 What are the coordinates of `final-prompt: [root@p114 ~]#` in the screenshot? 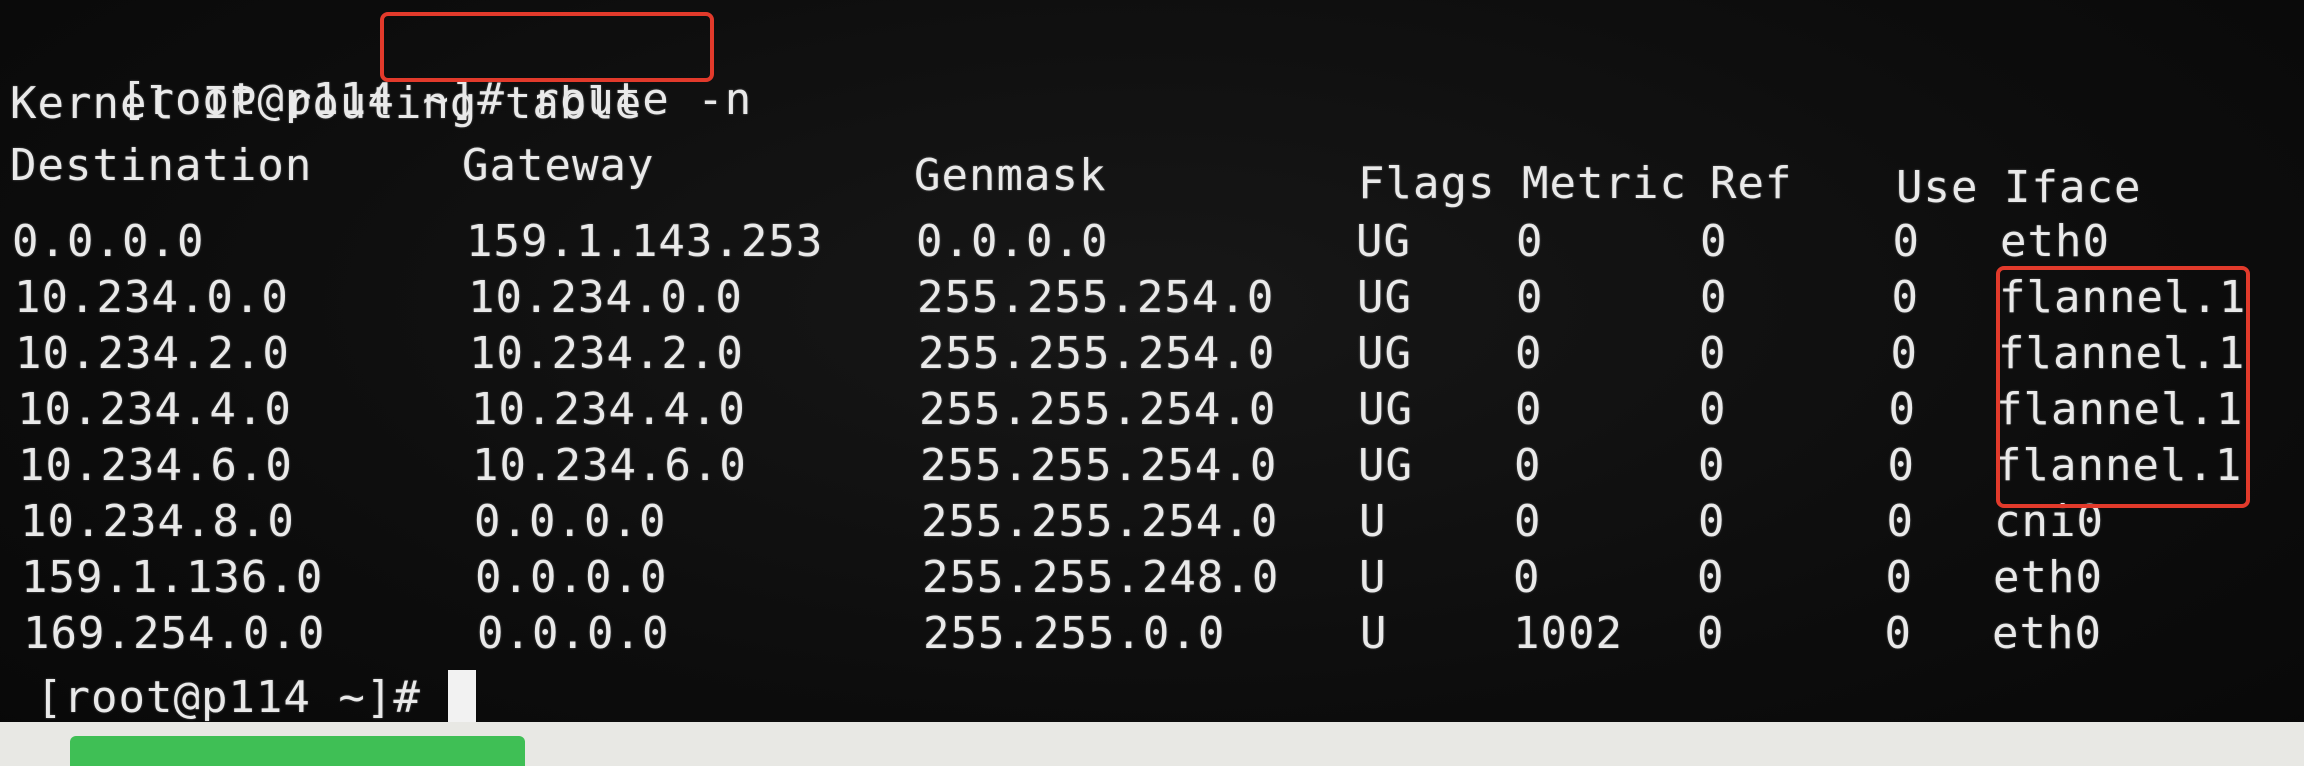 It's located at (228, 697).